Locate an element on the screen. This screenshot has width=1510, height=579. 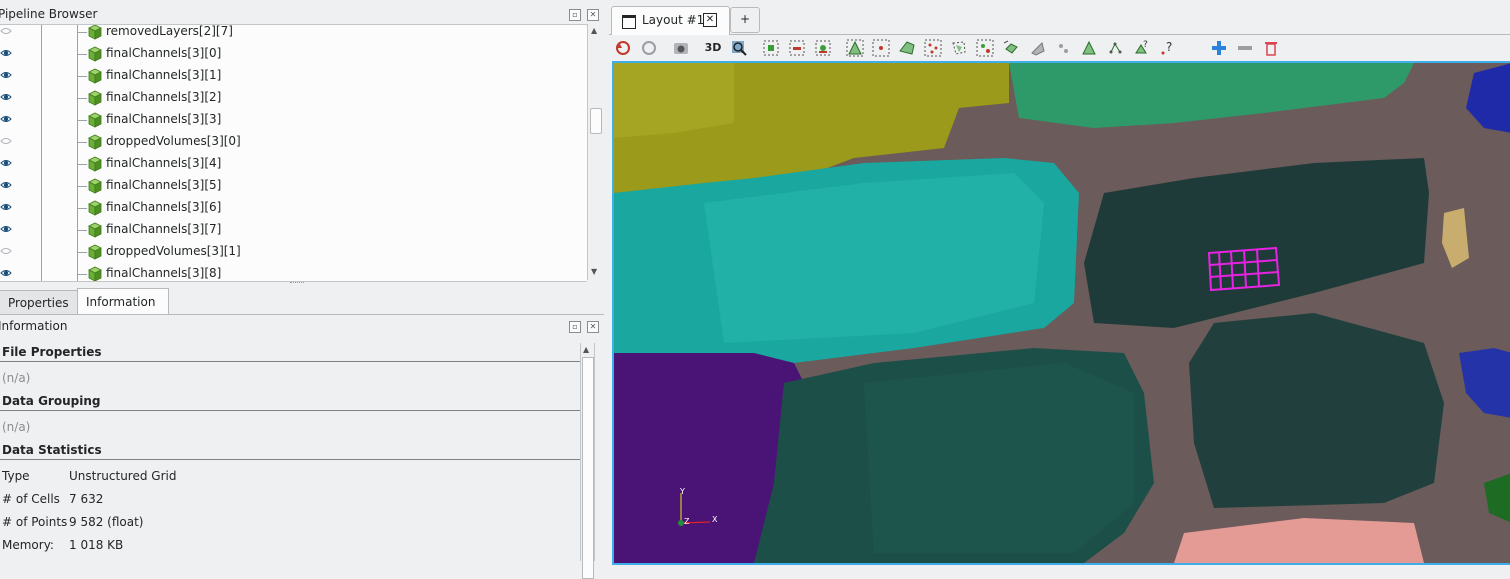
data-grouping-heading: Data Grouping is located at coordinates (51, 401).